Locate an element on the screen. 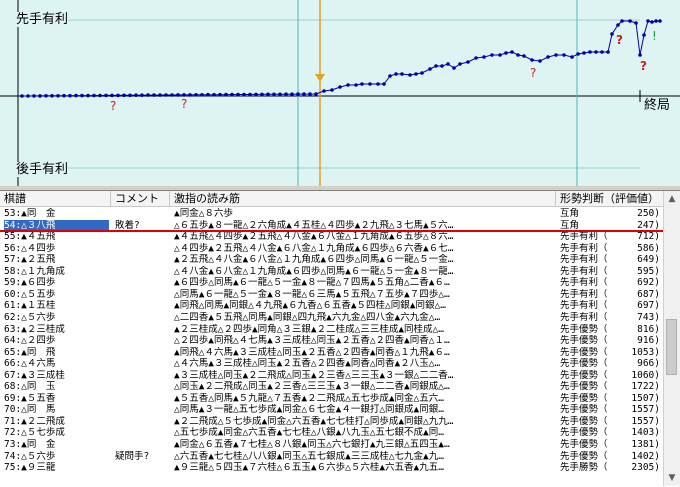  mistake-mark-1: ? is located at coordinates (113, 106).